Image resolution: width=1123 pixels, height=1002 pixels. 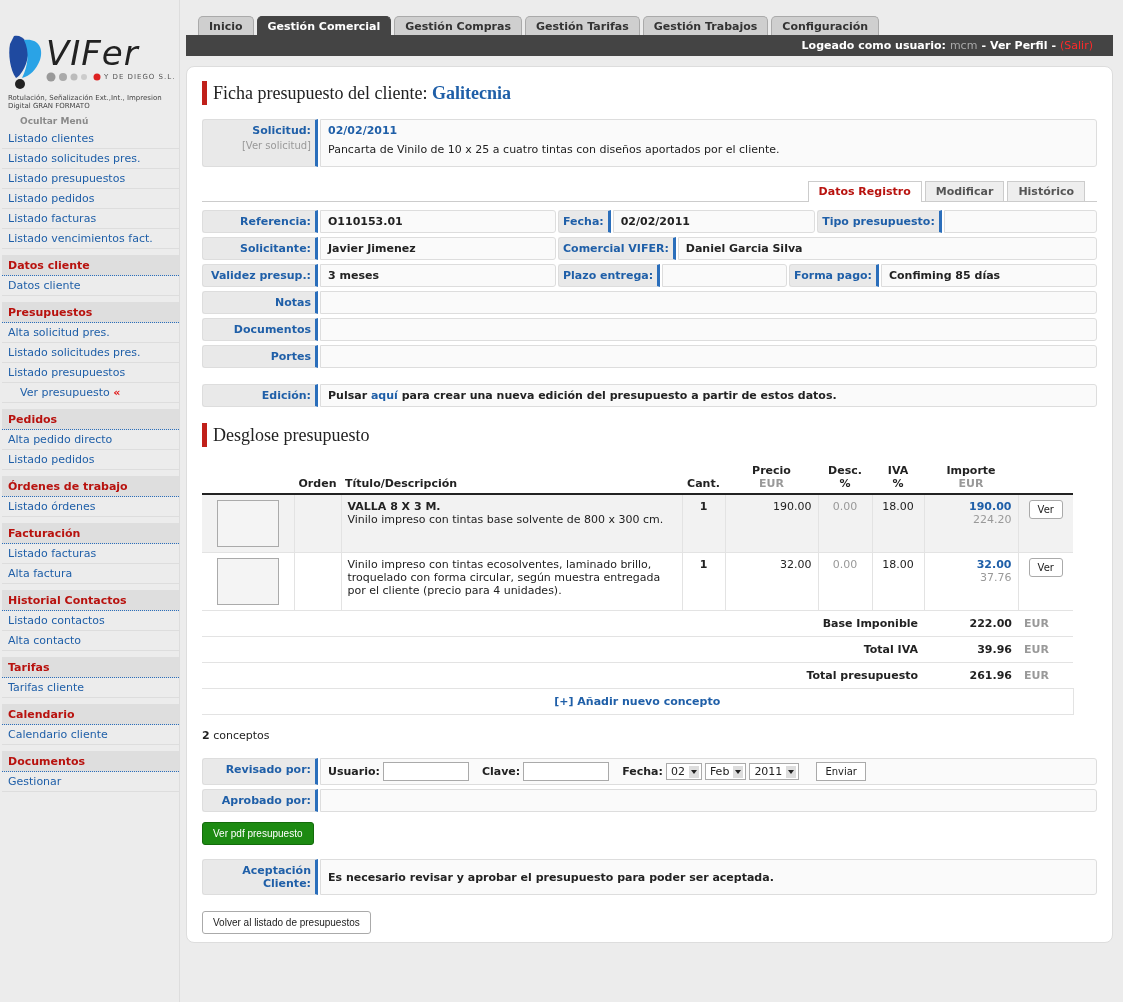 I want to click on menu-section-heading: Documentos, so click(x=90, y=761).